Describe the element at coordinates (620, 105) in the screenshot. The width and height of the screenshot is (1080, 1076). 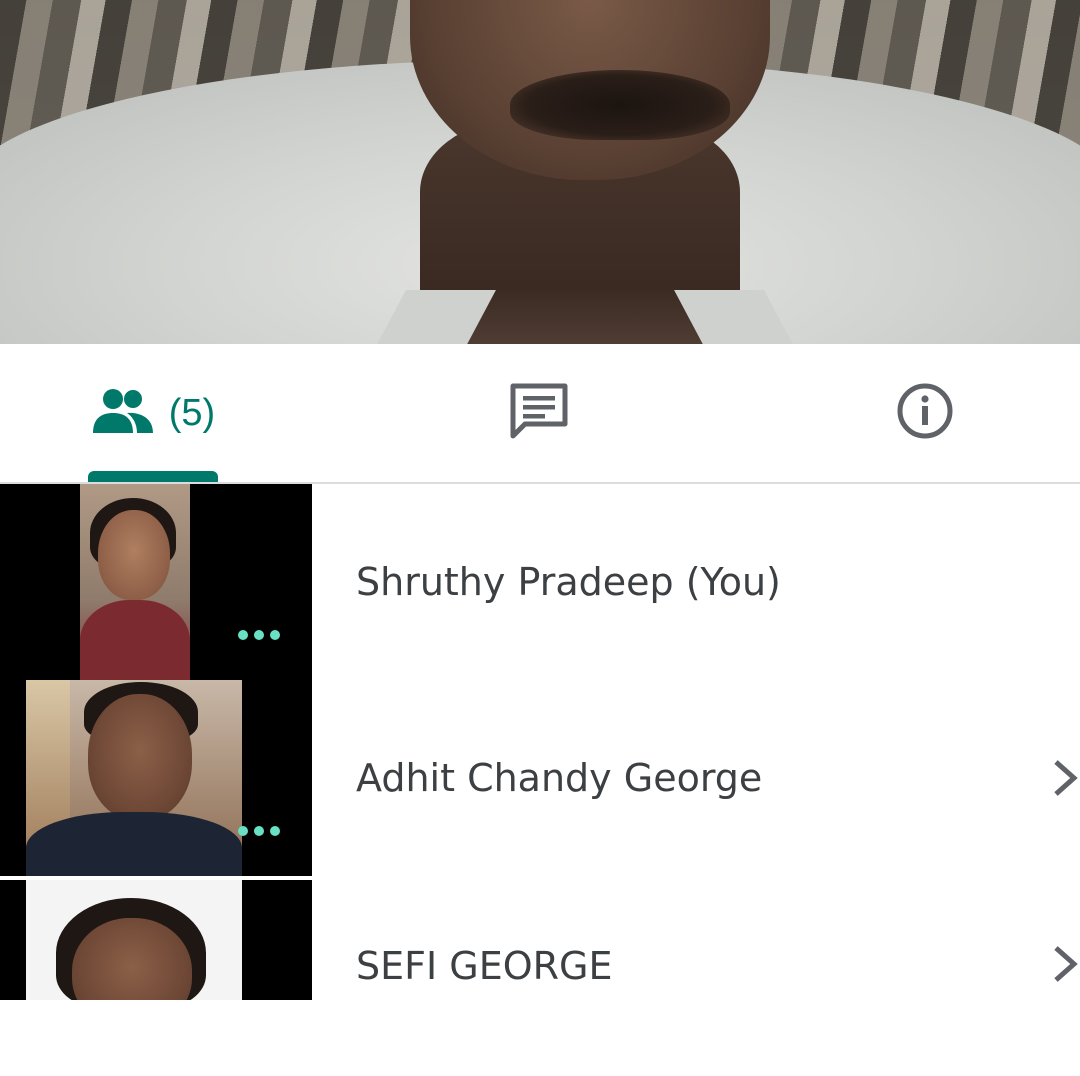
I see `speaker-mustache` at that location.